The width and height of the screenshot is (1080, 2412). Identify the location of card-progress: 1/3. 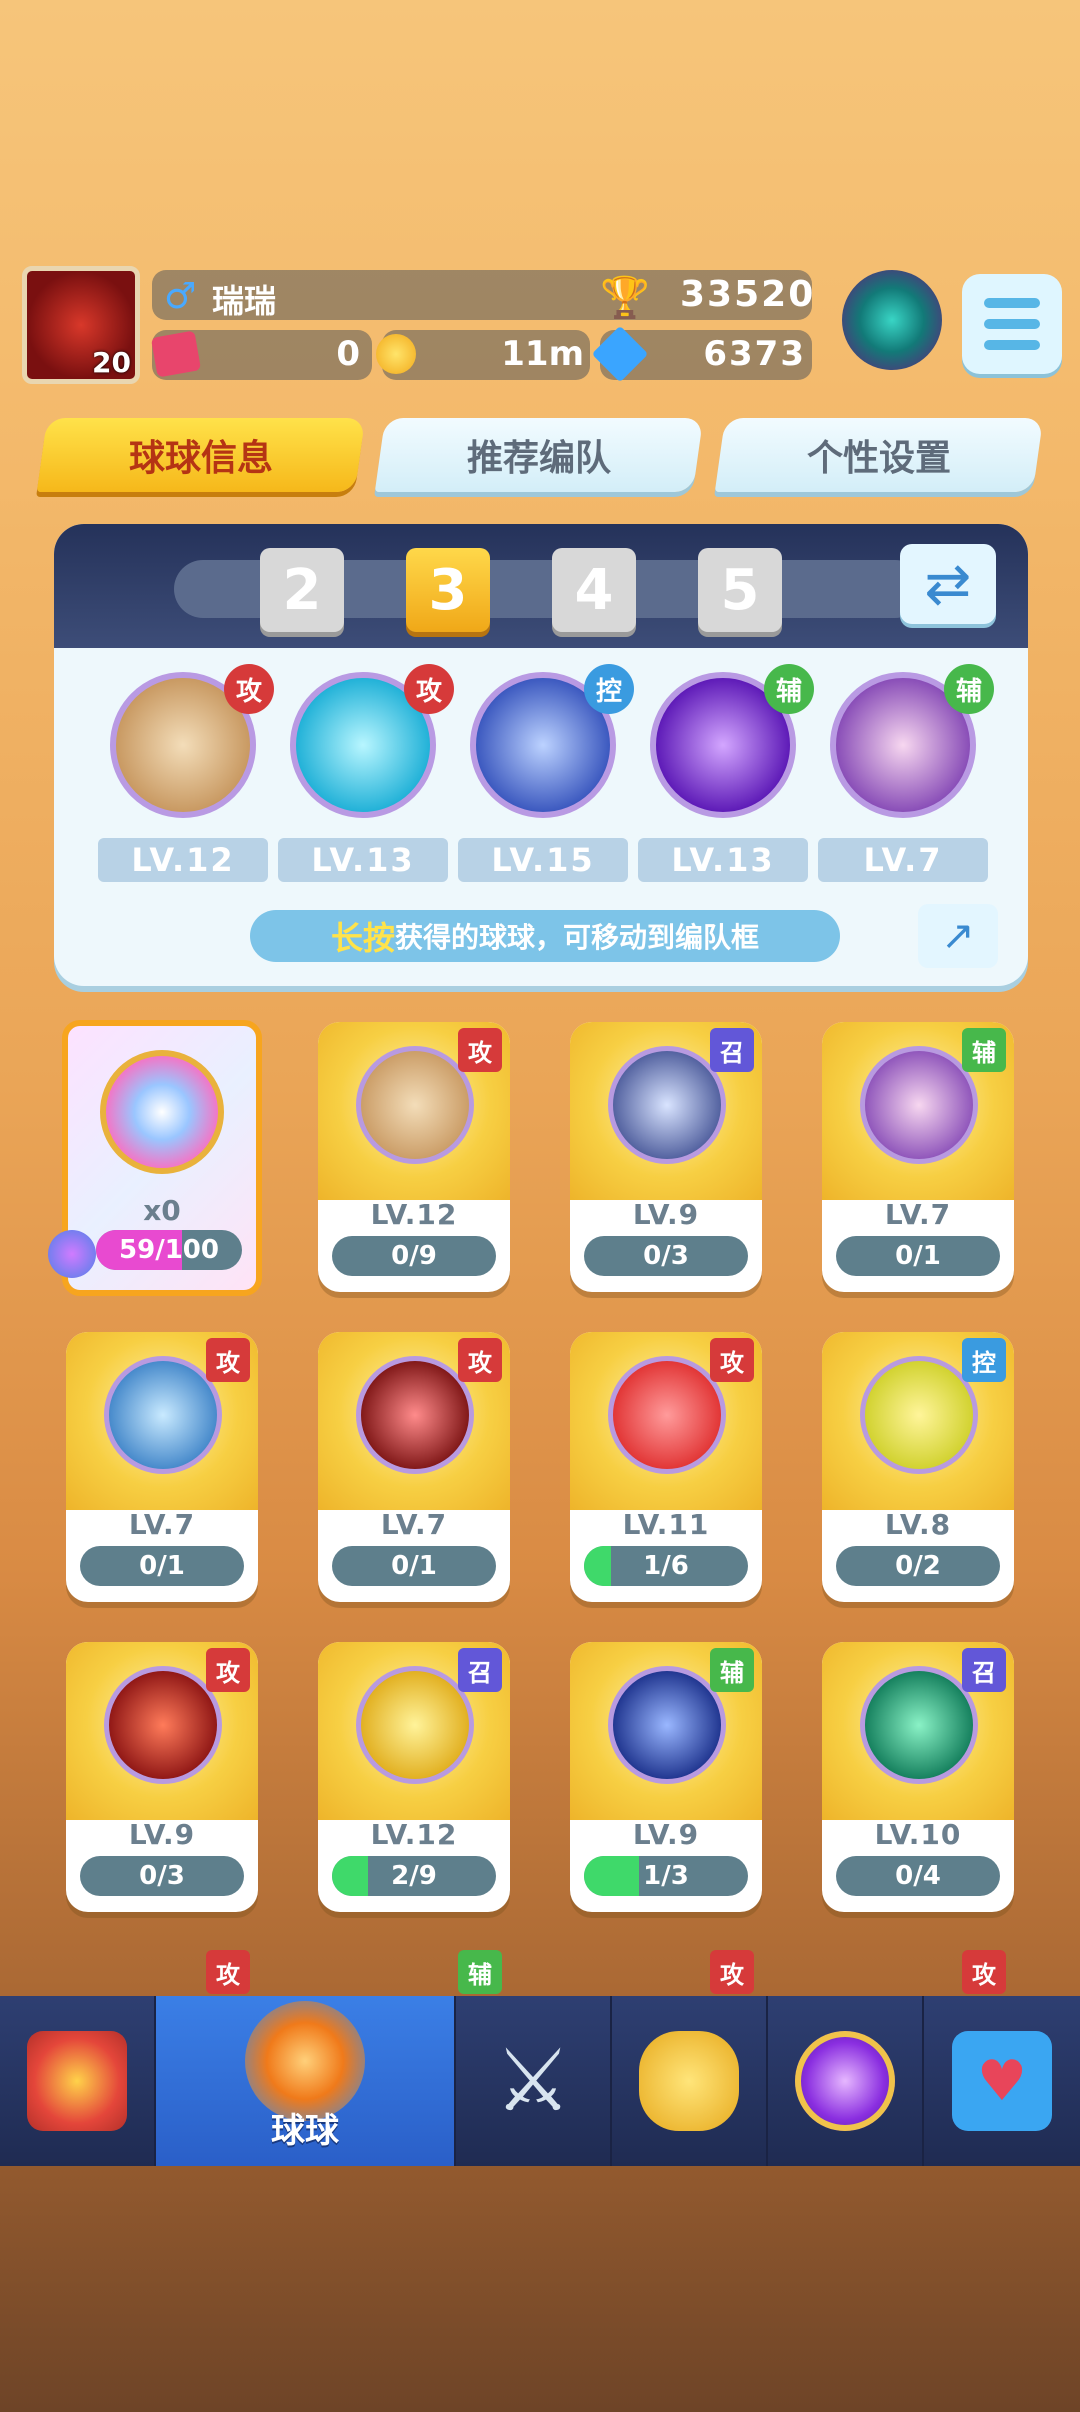
(666, 1876).